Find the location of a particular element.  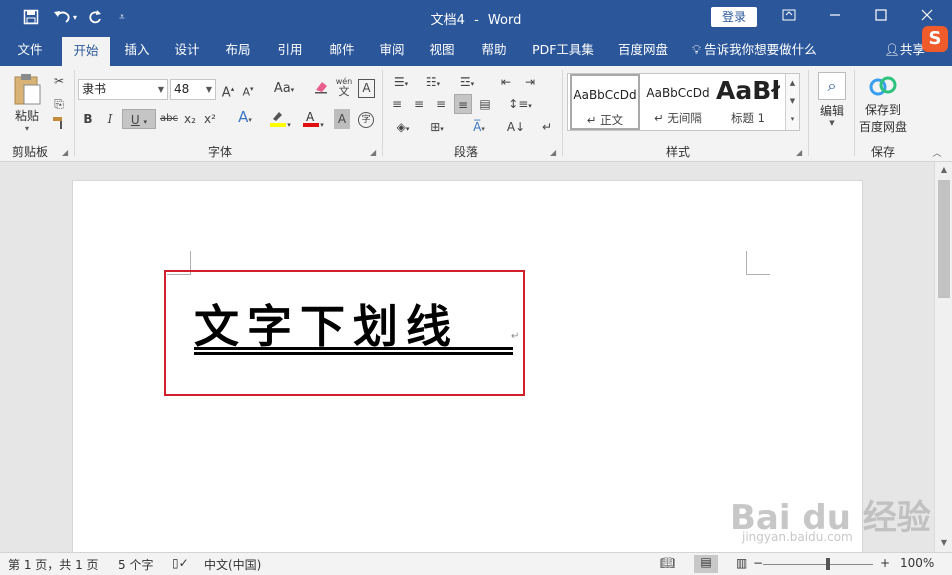

double-underline-bottom is located at coordinates (353, 353).